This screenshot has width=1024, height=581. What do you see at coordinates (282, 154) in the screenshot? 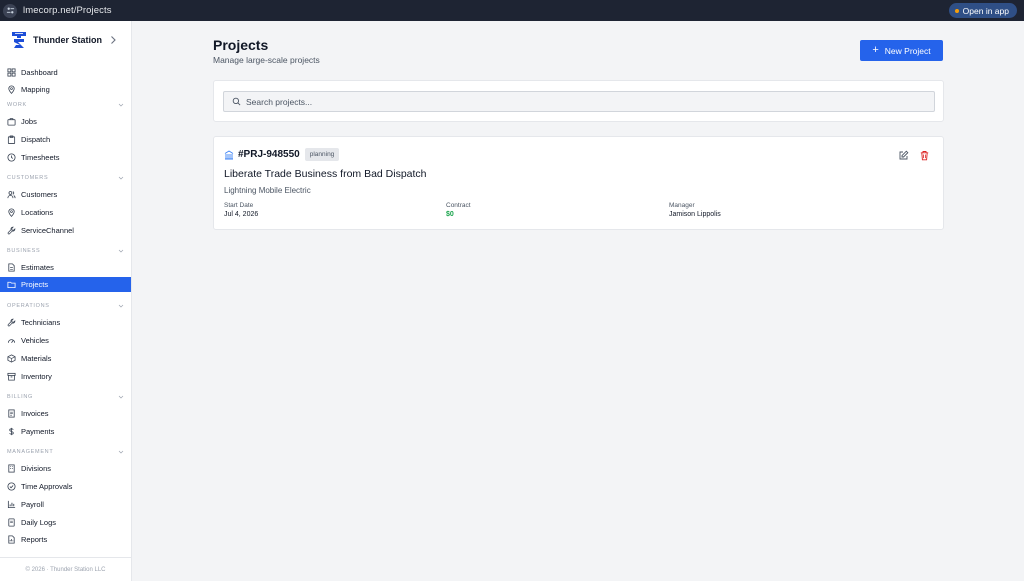
I see `project-header: #PRJ-948550 planning` at bounding box center [282, 154].